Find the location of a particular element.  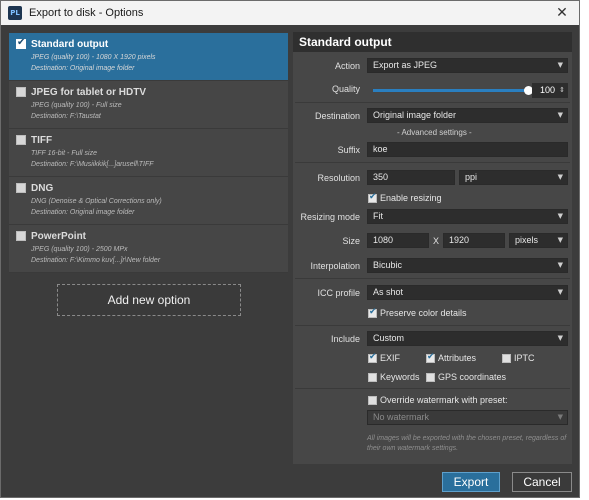

quality-value: 100 is located at coordinates (548, 90).